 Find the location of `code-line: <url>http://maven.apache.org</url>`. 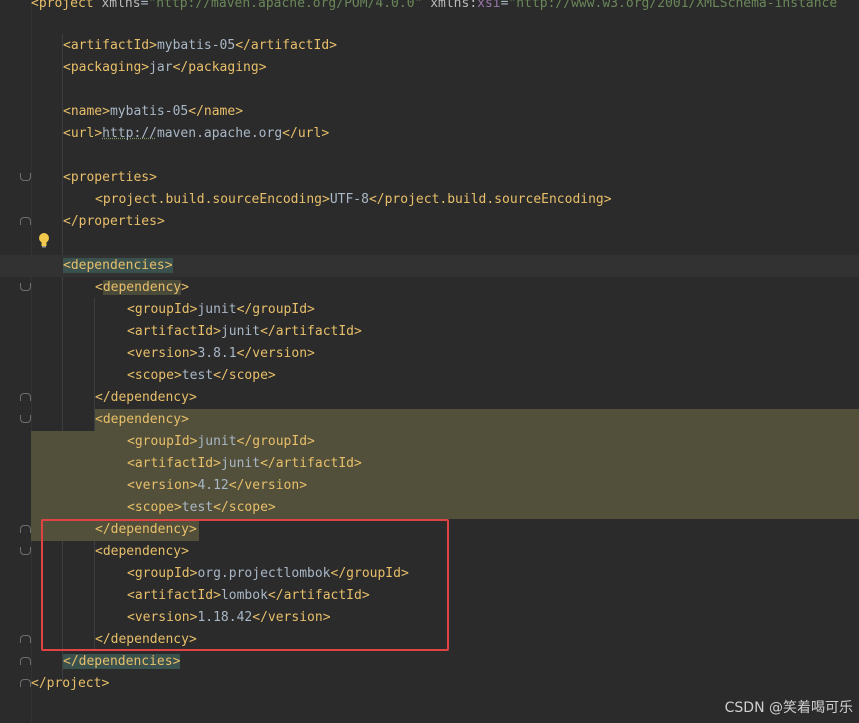

code-line: <url>http://maven.apache.org</url> is located at coordinates (429, 134).